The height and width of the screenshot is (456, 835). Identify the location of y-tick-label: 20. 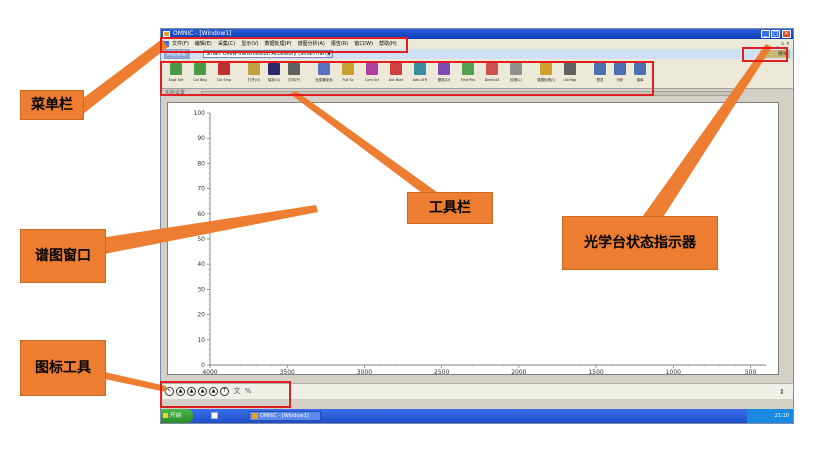
(201, 315).